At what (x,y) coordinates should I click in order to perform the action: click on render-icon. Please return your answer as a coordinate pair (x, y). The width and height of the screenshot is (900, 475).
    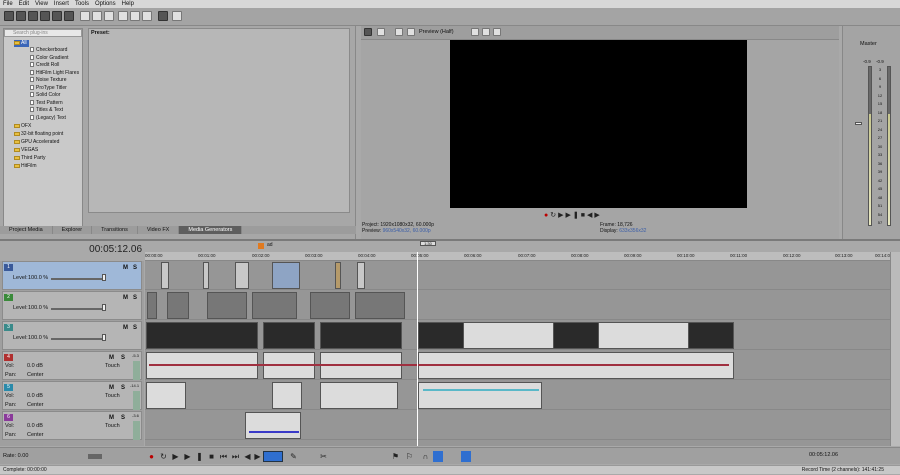
    Looking at the image, I should click on (45, 16).